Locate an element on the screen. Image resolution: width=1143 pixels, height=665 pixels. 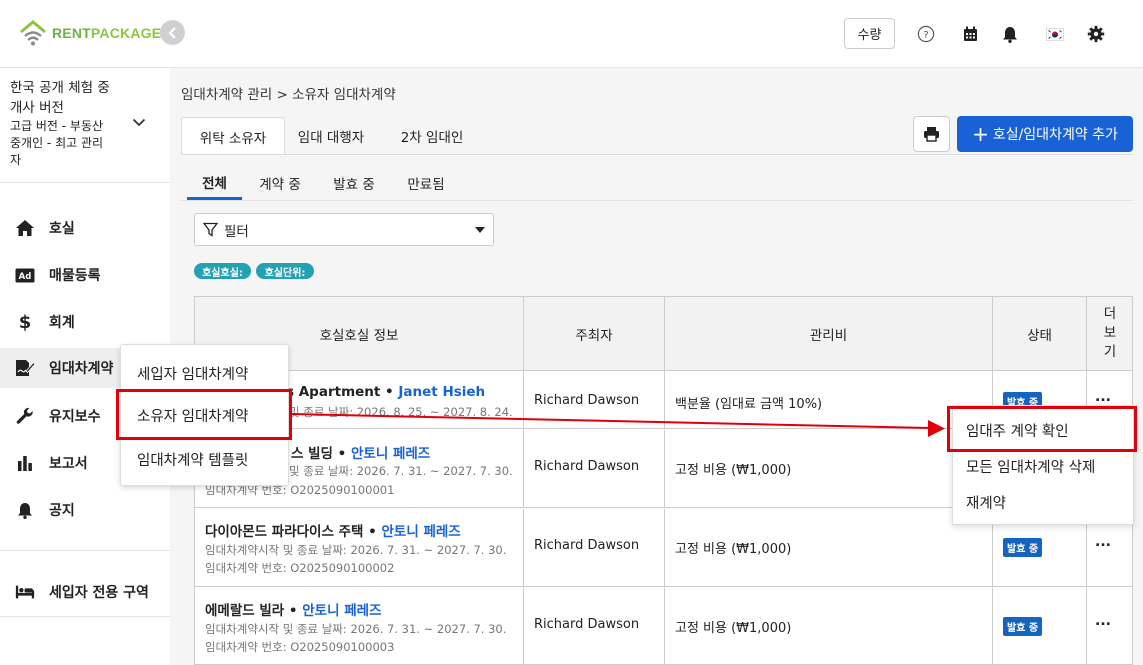
tabs-divider is located at coordinates (657, 154).